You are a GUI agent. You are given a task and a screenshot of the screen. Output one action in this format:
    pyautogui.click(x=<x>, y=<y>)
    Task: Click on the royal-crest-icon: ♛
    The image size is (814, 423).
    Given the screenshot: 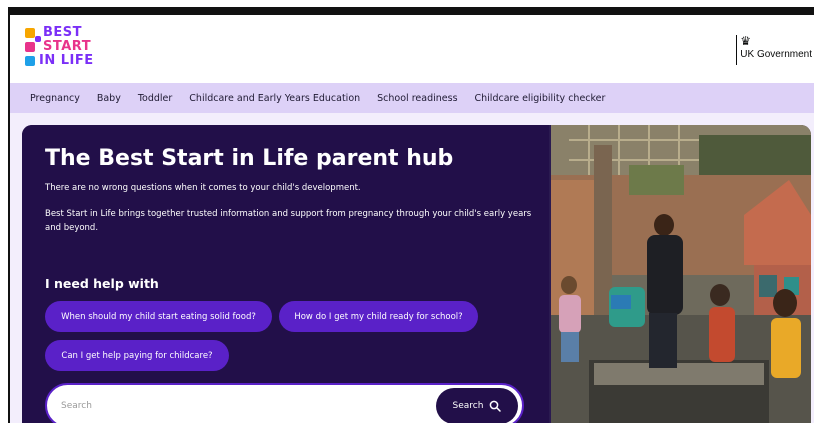 What is the action you would take?
    pyautogui.click(x=746, y=41)
    